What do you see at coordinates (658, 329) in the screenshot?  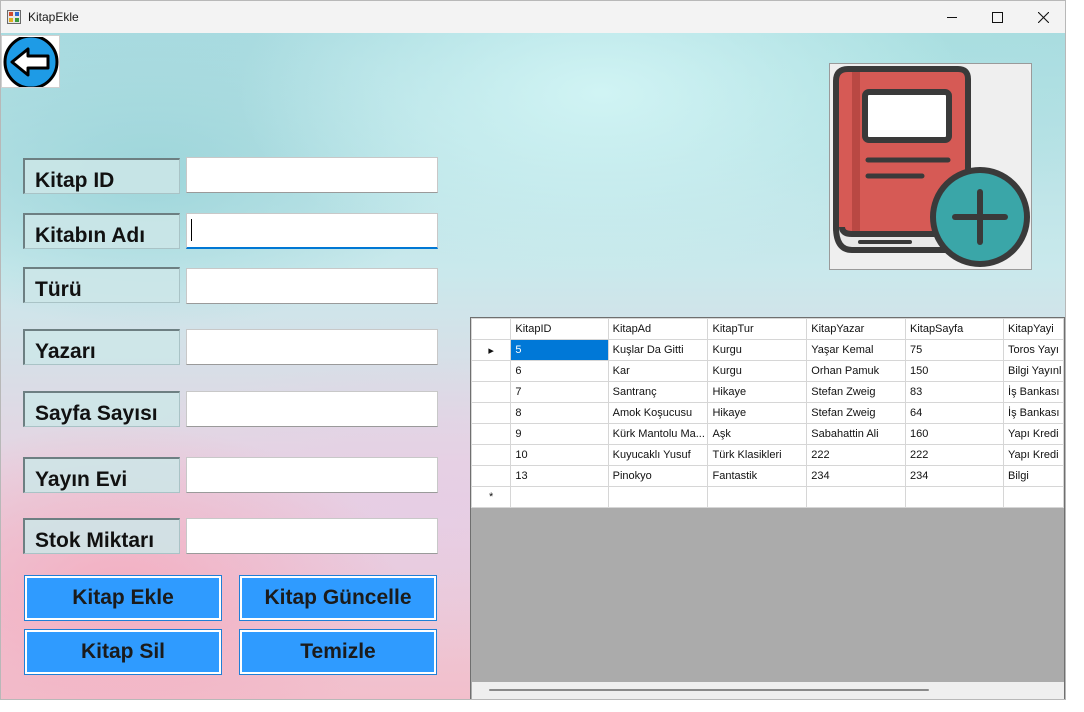 I see `grid-column-header: KitapAd` at bounding box center [658, 329].